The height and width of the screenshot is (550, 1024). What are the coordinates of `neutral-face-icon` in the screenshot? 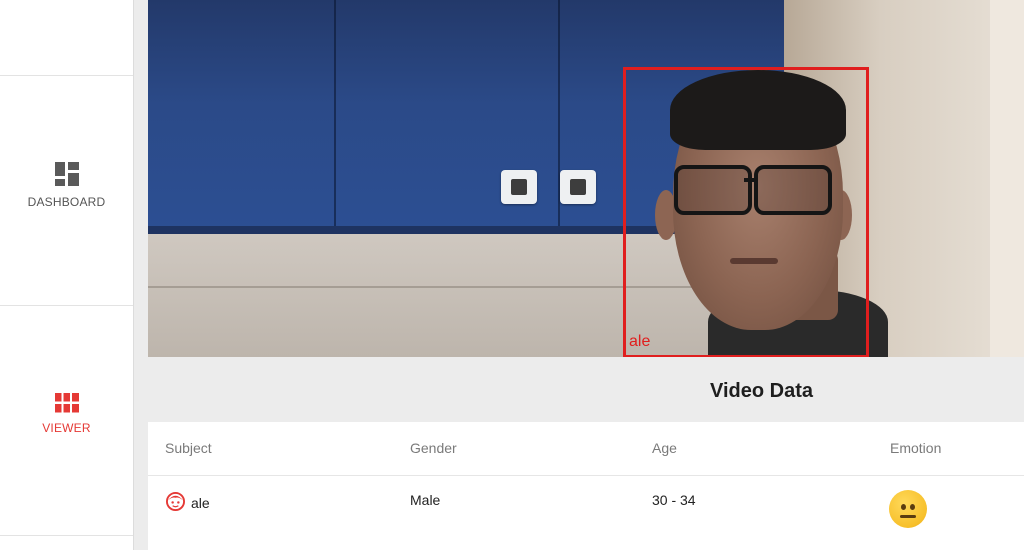 It's located at (908, 509).